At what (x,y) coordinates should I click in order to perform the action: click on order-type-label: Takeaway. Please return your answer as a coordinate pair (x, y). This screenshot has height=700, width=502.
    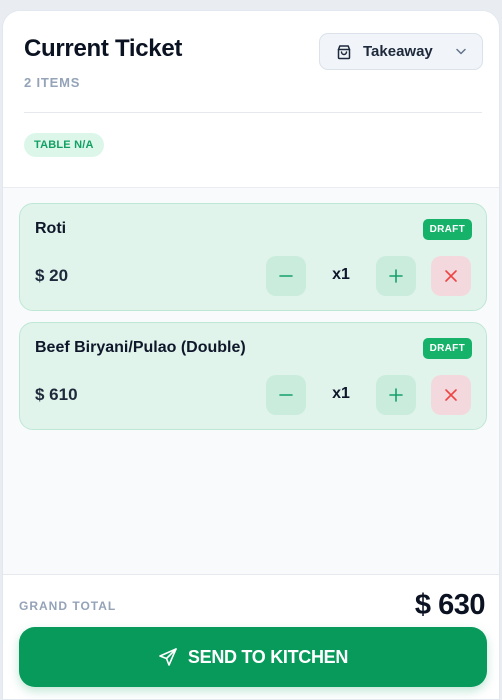
    Looking at the image, I should click on (398, 51).